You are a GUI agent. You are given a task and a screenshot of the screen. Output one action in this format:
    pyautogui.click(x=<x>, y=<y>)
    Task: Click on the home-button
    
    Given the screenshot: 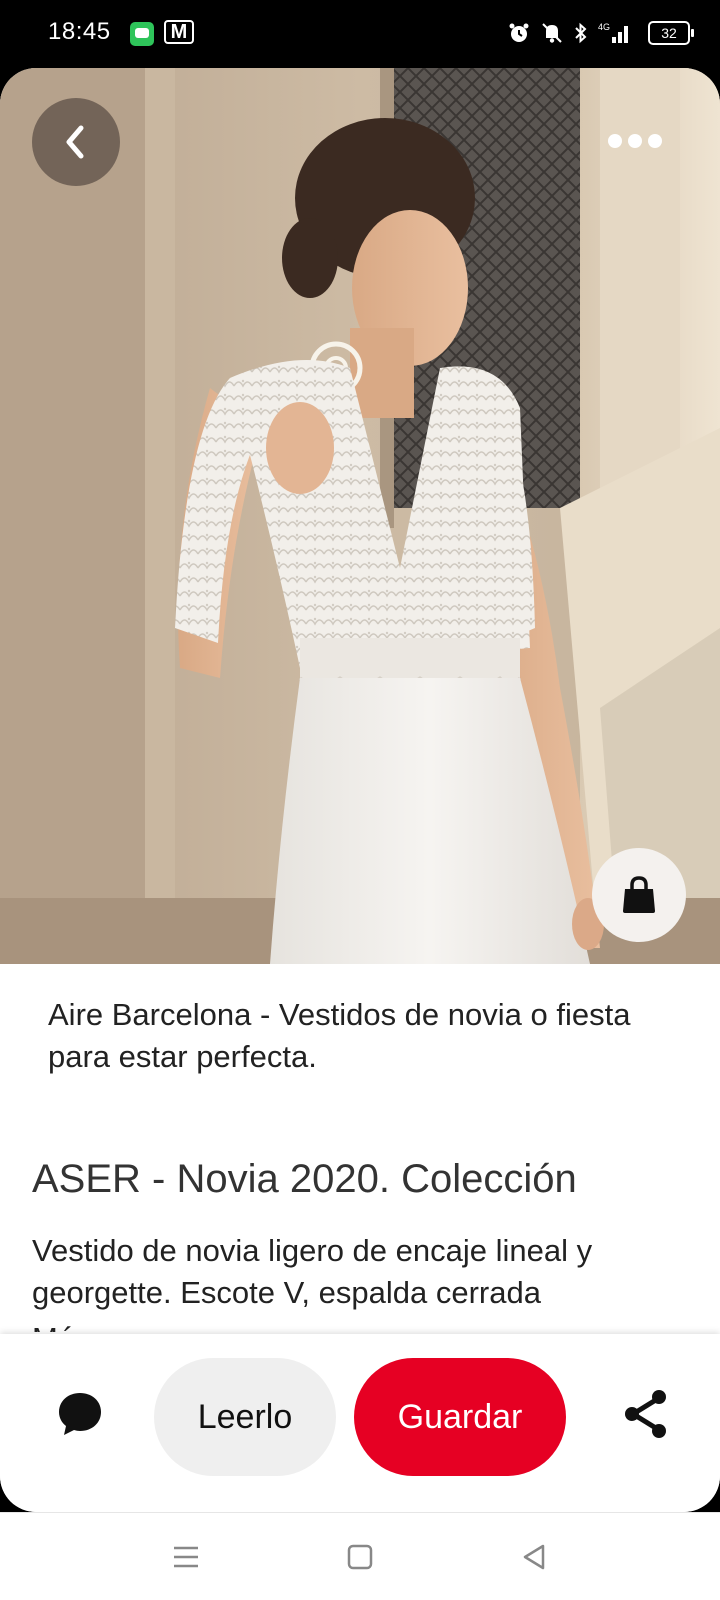 What is the action you would take?
    pyautogui.click(x=360, y=1557)
    